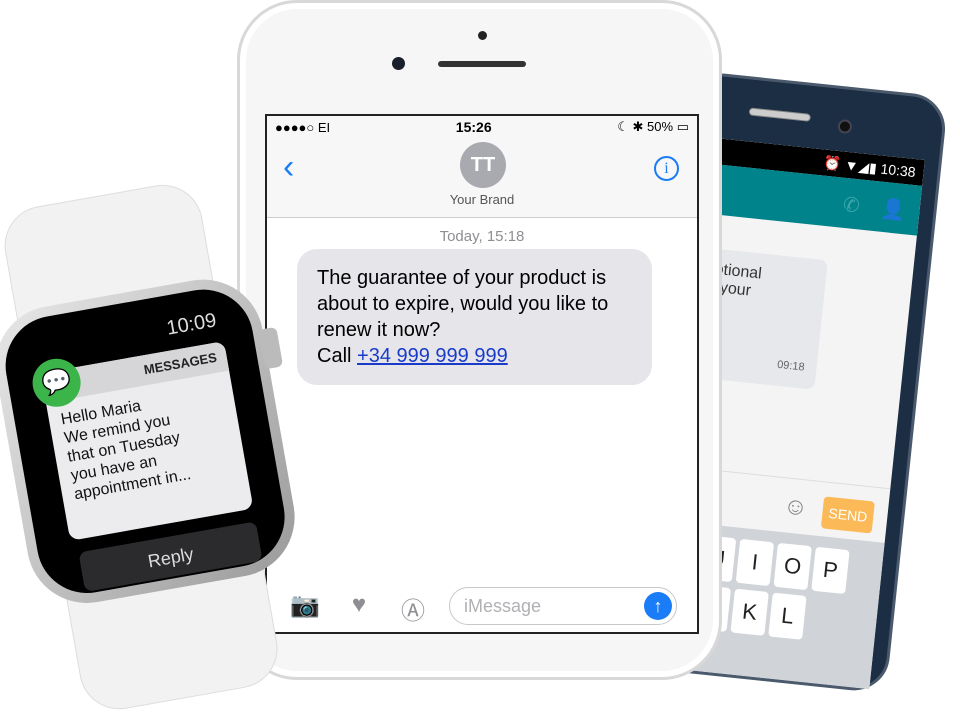 The width and height of the screenshot is (960, 721). What do you see at coordinates (334, 356) in the screenshot?
I see `call-label: Call` at bounding box center [334, 356].